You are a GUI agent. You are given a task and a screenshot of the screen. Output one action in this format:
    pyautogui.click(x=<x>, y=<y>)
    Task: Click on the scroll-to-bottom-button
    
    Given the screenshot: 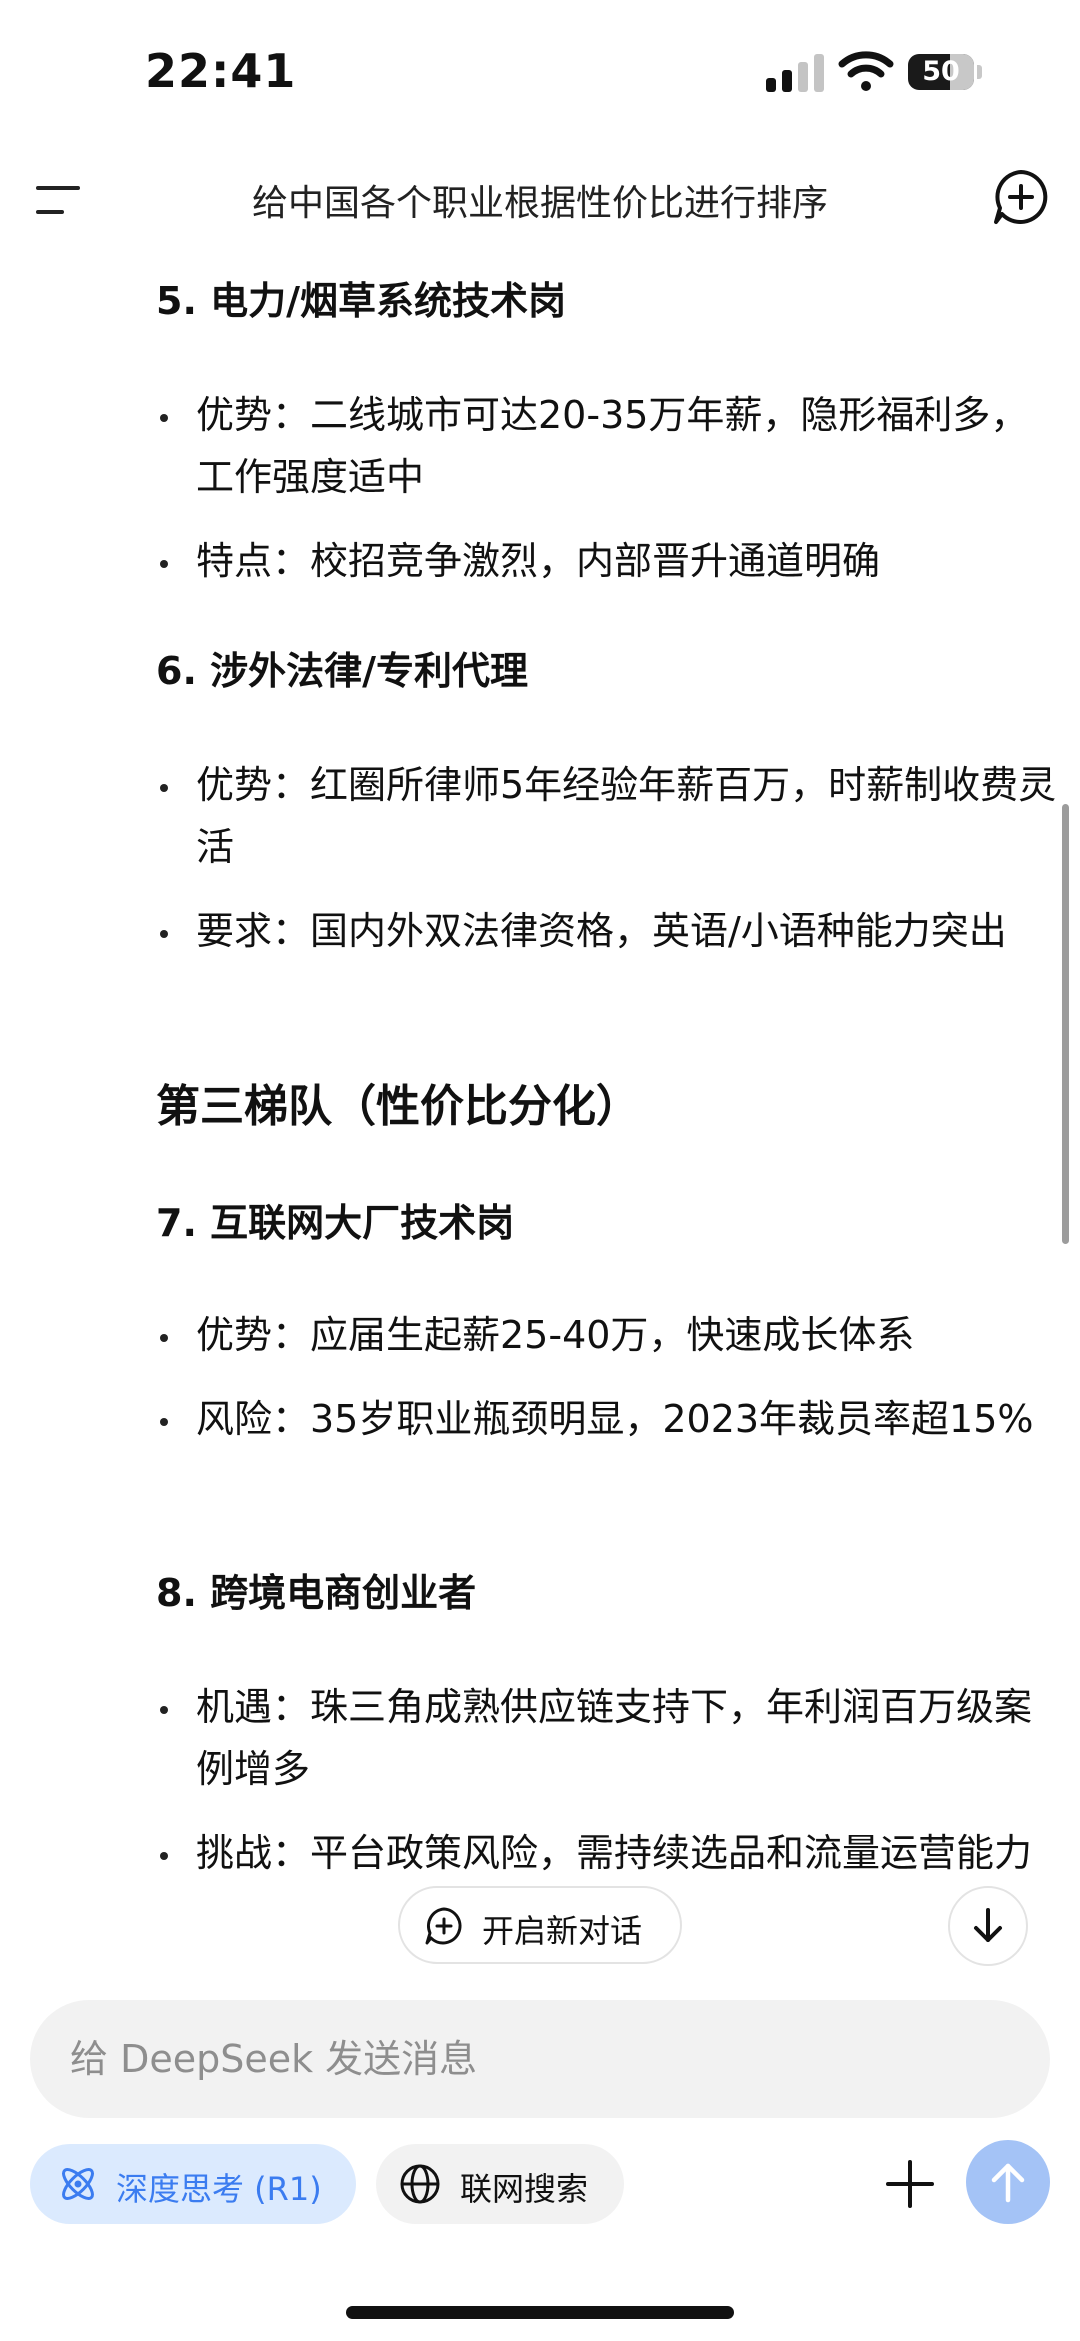 What is the action you would take?
    pyautogui.click(x=988, y=1926)
    